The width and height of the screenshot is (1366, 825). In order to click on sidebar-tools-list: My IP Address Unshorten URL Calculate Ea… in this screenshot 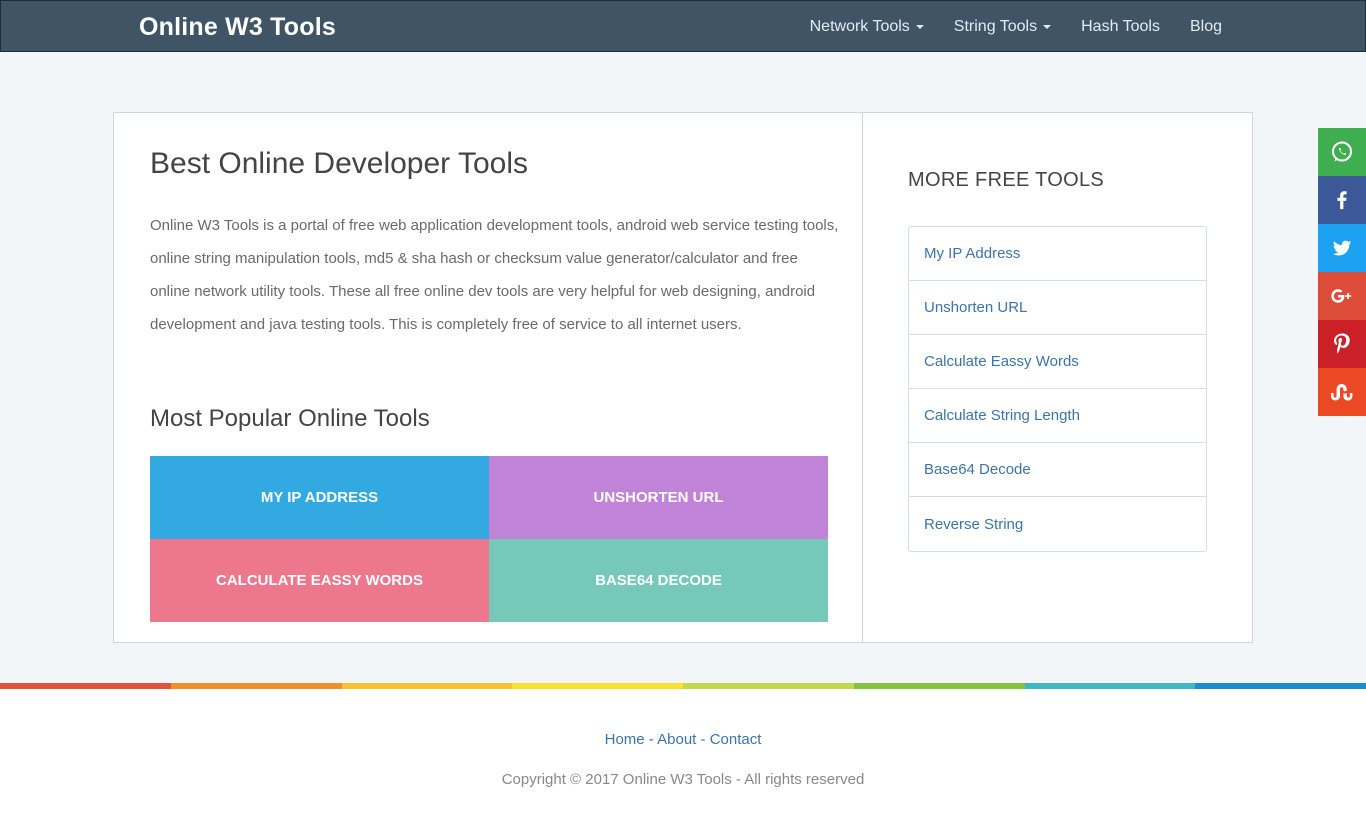, I will do `click(1057, 389)`.